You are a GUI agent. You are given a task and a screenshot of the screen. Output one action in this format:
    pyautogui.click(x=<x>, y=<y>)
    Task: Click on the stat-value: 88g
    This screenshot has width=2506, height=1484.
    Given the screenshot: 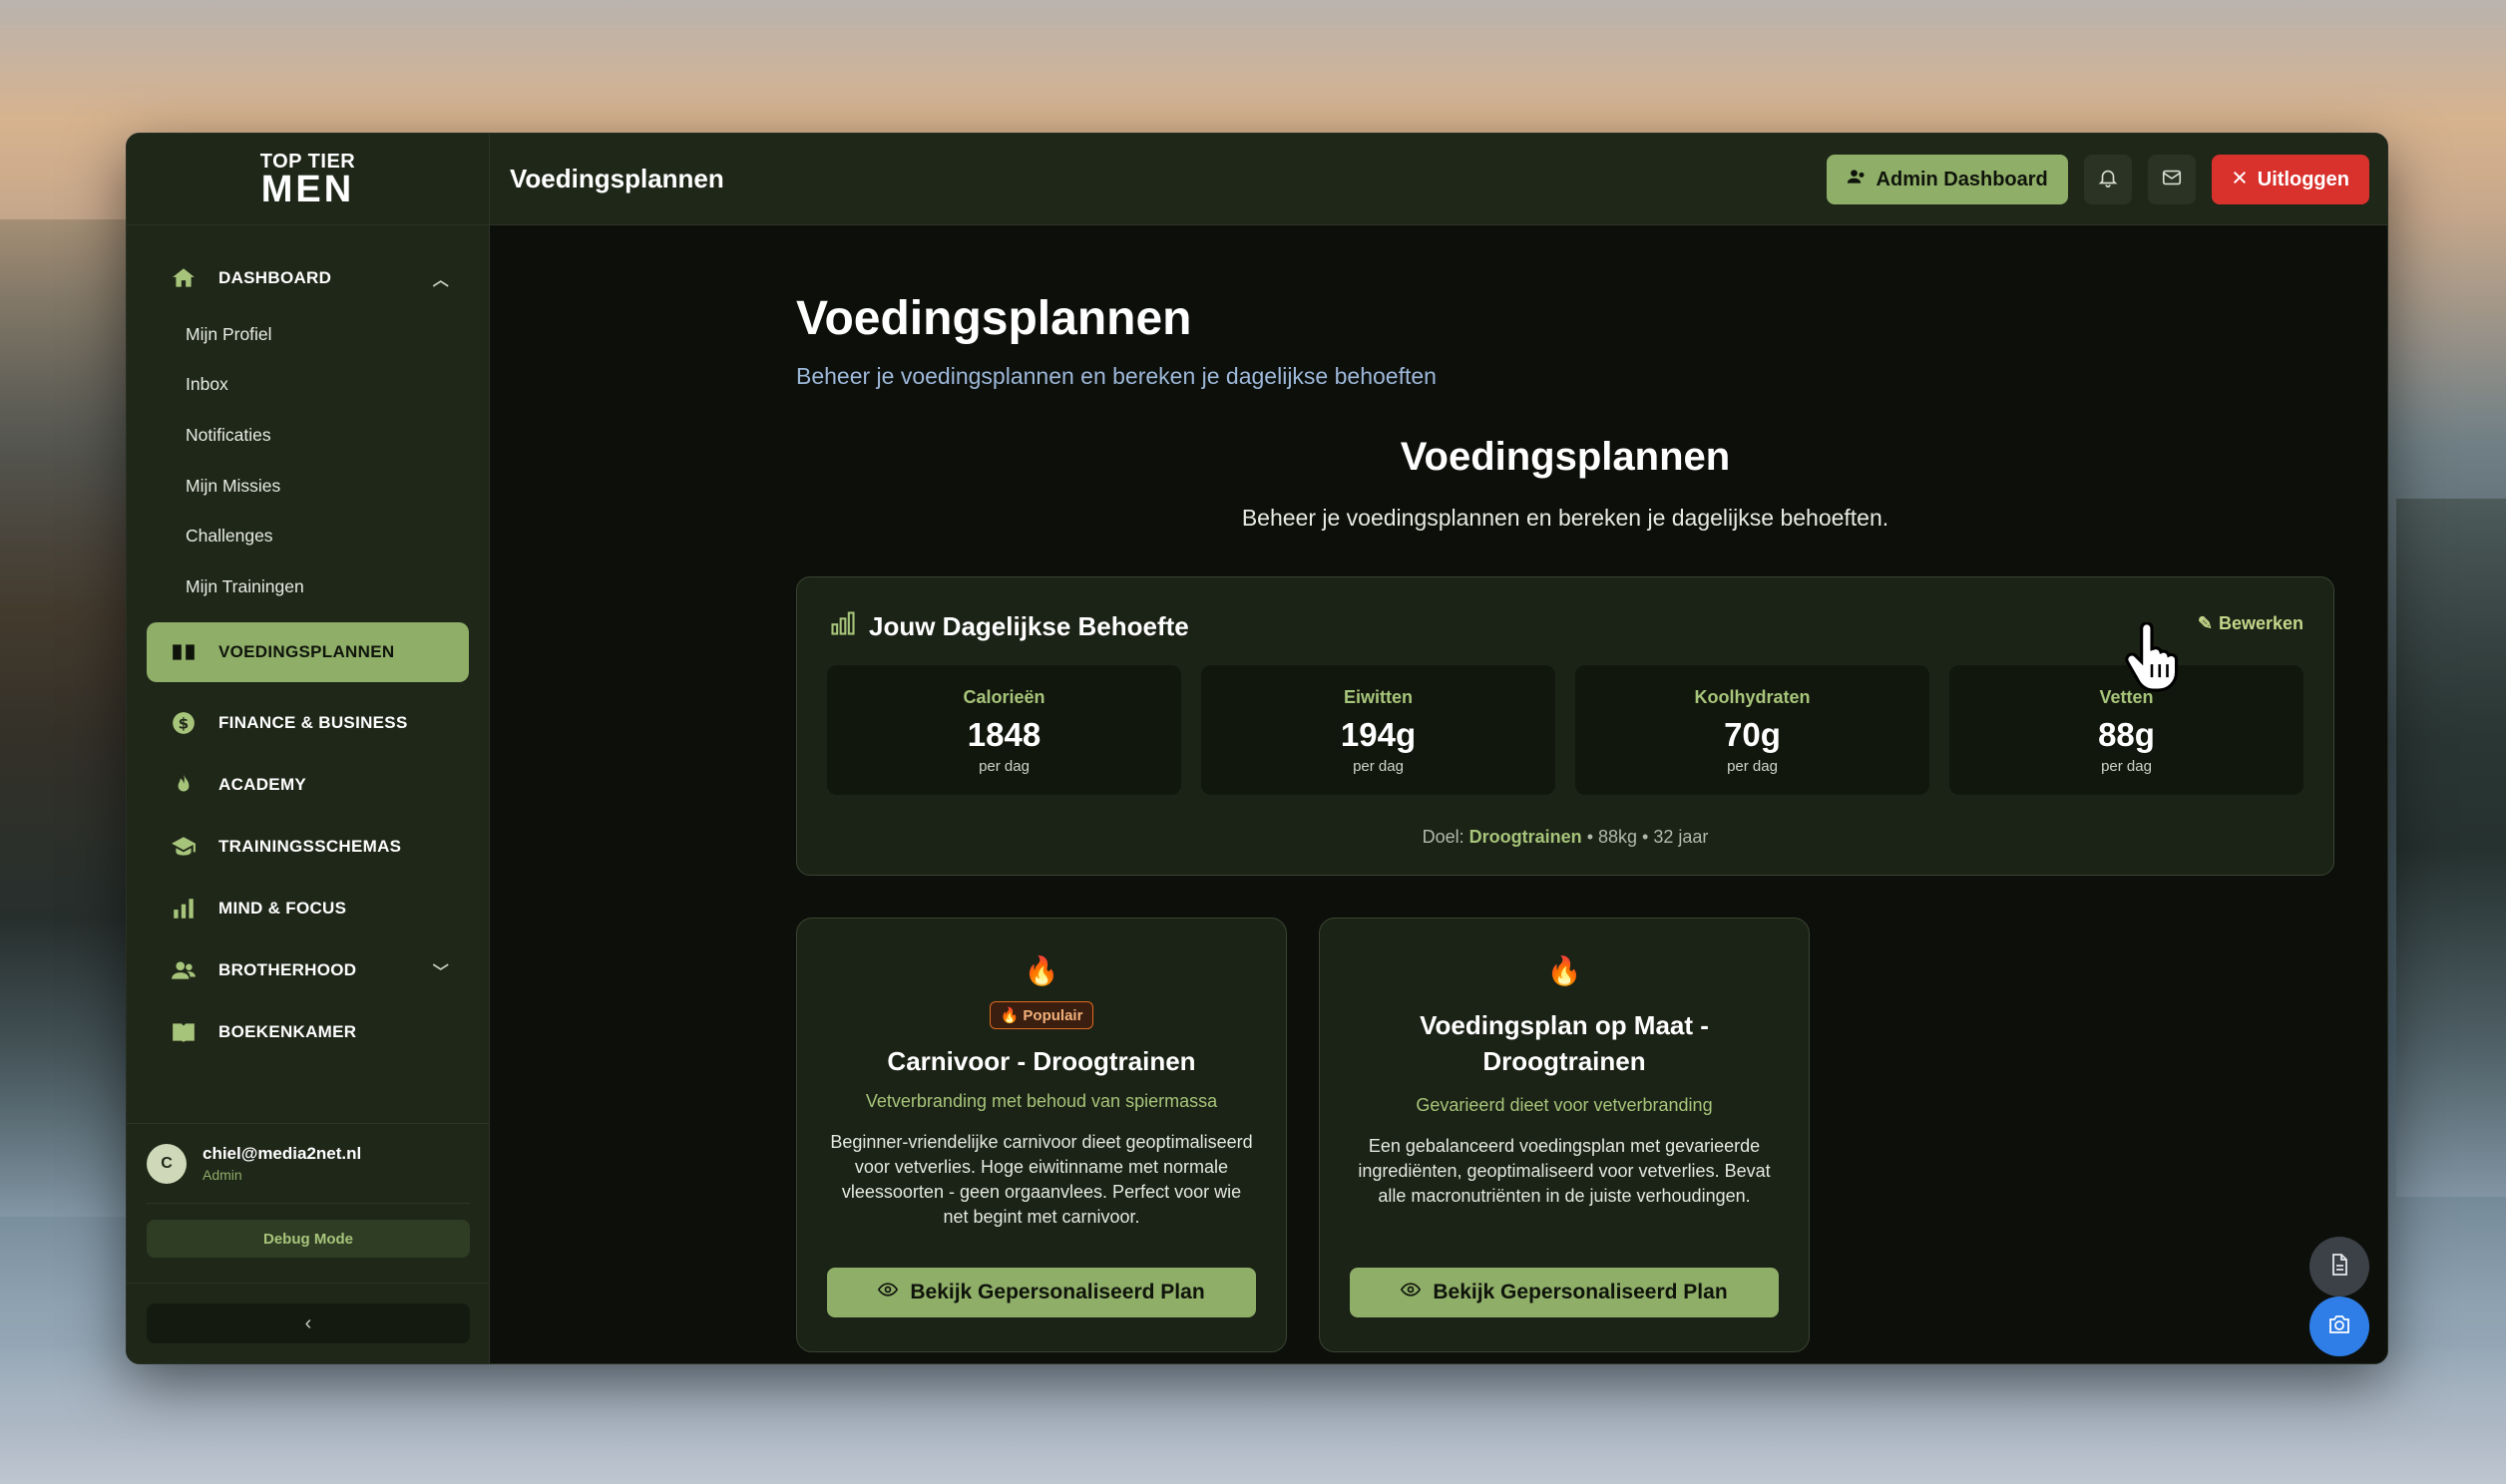 What is the action you would take?
    pyautogui.click(x=2126, y=734)
    